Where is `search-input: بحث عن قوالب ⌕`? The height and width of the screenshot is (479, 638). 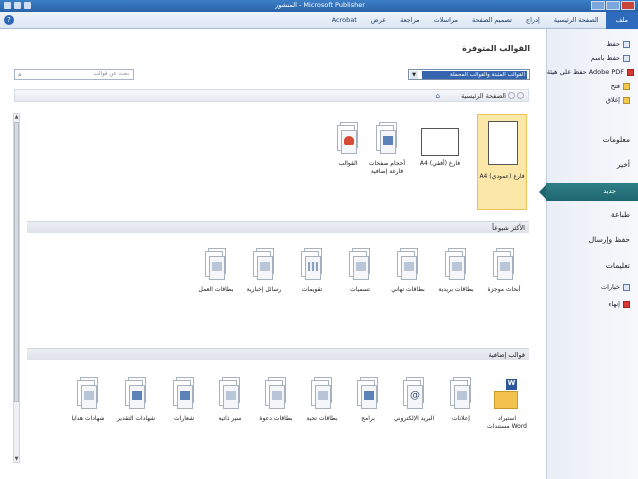 search-input: بحث عن قوالب ⌕ is located at coordinates (74, 74).